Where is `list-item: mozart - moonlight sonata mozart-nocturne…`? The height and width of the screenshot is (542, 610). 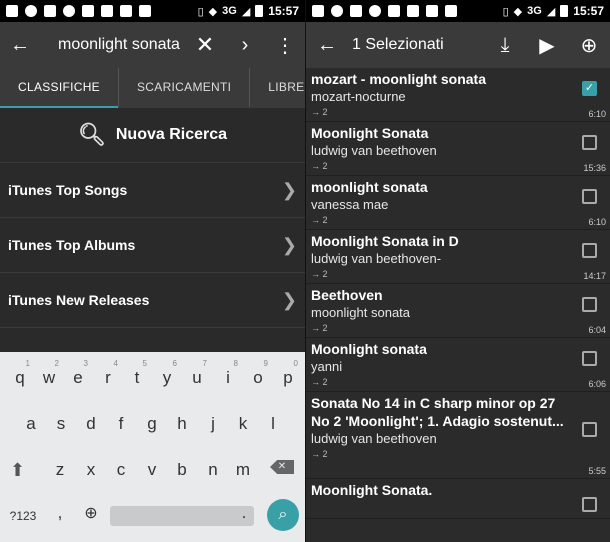 list-item: mozart - moonlight sonata mozart-nocturne… is located at coordinates (458, 95).